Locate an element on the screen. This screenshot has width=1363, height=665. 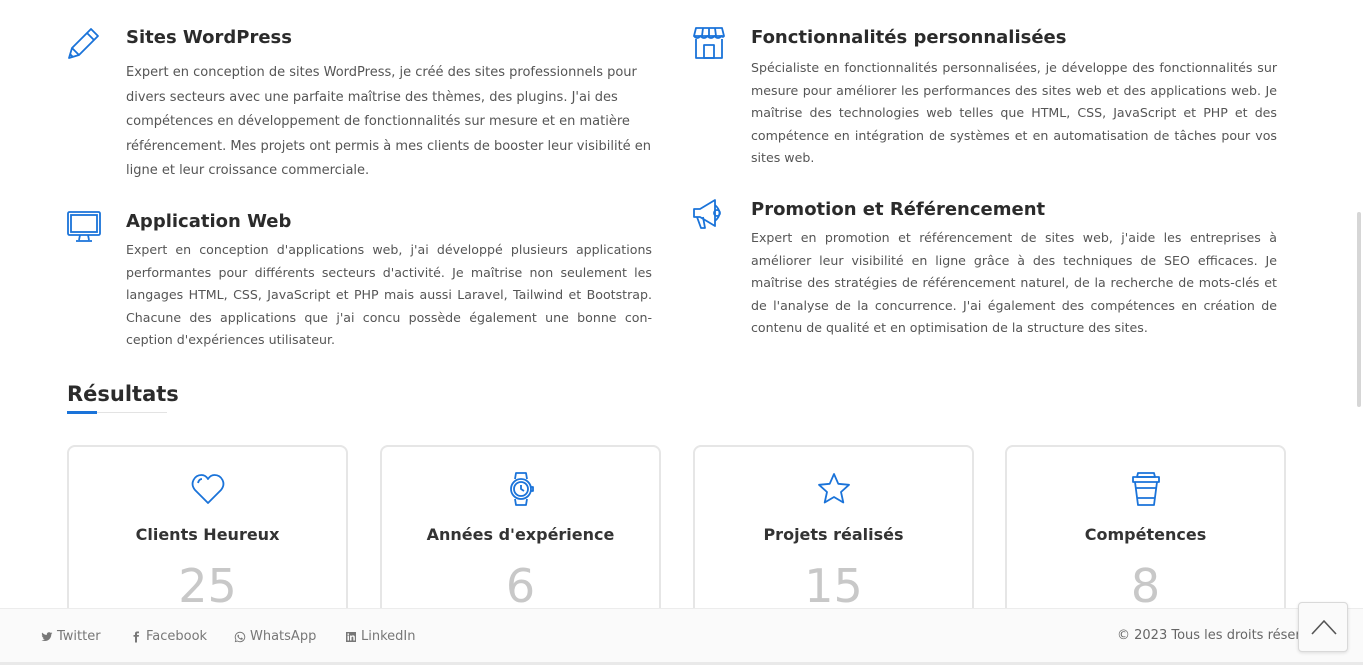
result-card-experience: Années d'expérience 6 is located at coordinates (520, 535).